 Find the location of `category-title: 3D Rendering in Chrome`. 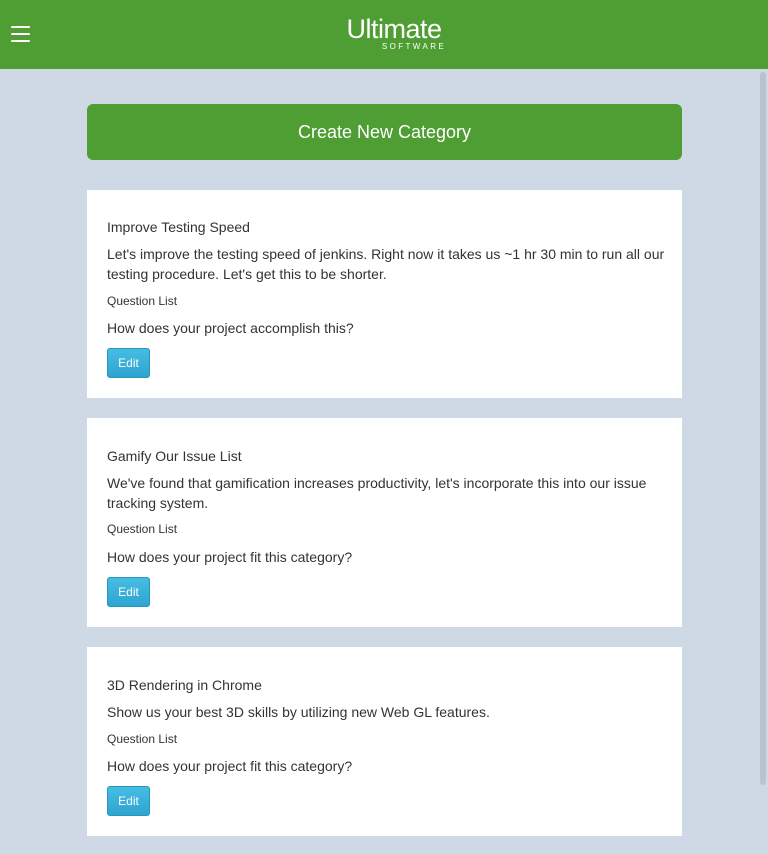

category-title: 3D Rendering in Chrome is located at coordinates (184, 685).